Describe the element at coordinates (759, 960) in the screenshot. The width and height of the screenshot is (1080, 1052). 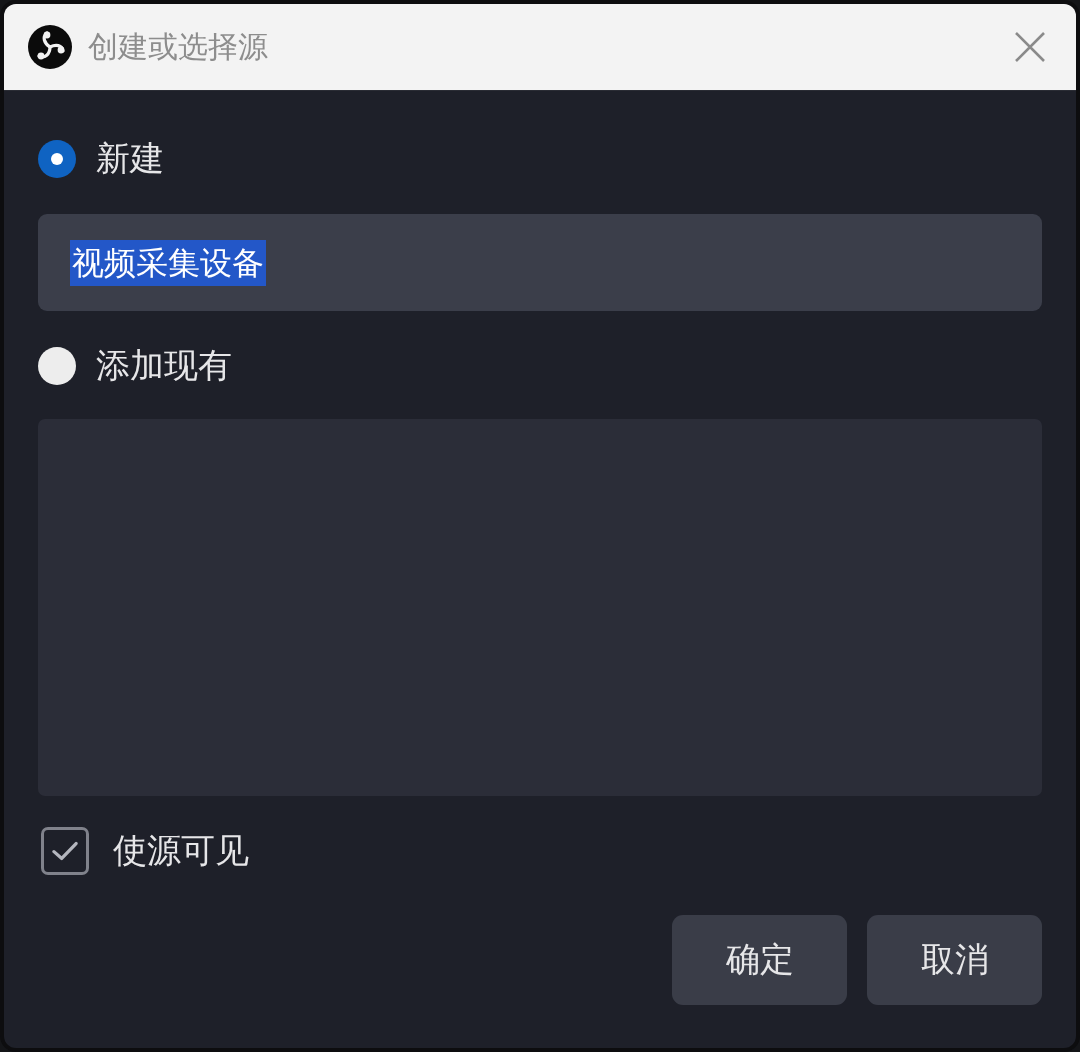
I see `dialog-button: 确定` at that location.